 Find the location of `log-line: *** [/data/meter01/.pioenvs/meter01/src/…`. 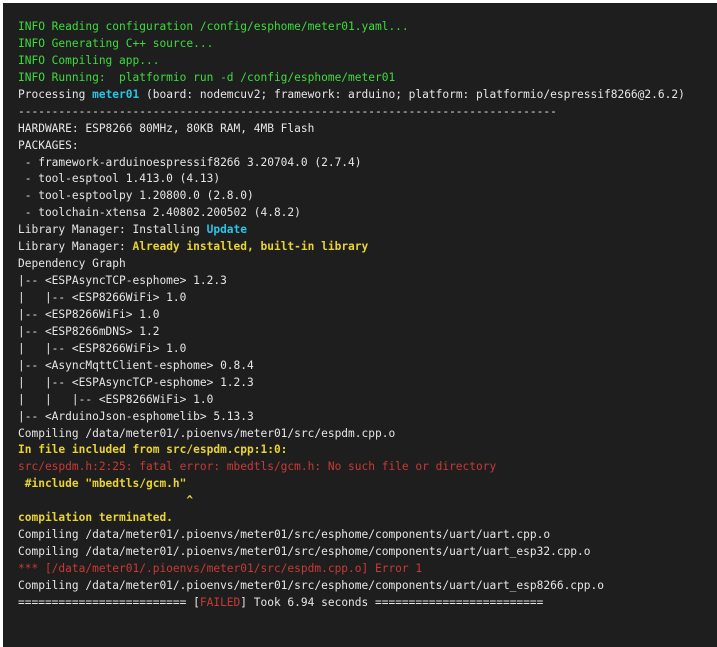

log-line: *** [/data/meter01/.pioenvs/meter01/src/… is located at coordinates (367, 569).